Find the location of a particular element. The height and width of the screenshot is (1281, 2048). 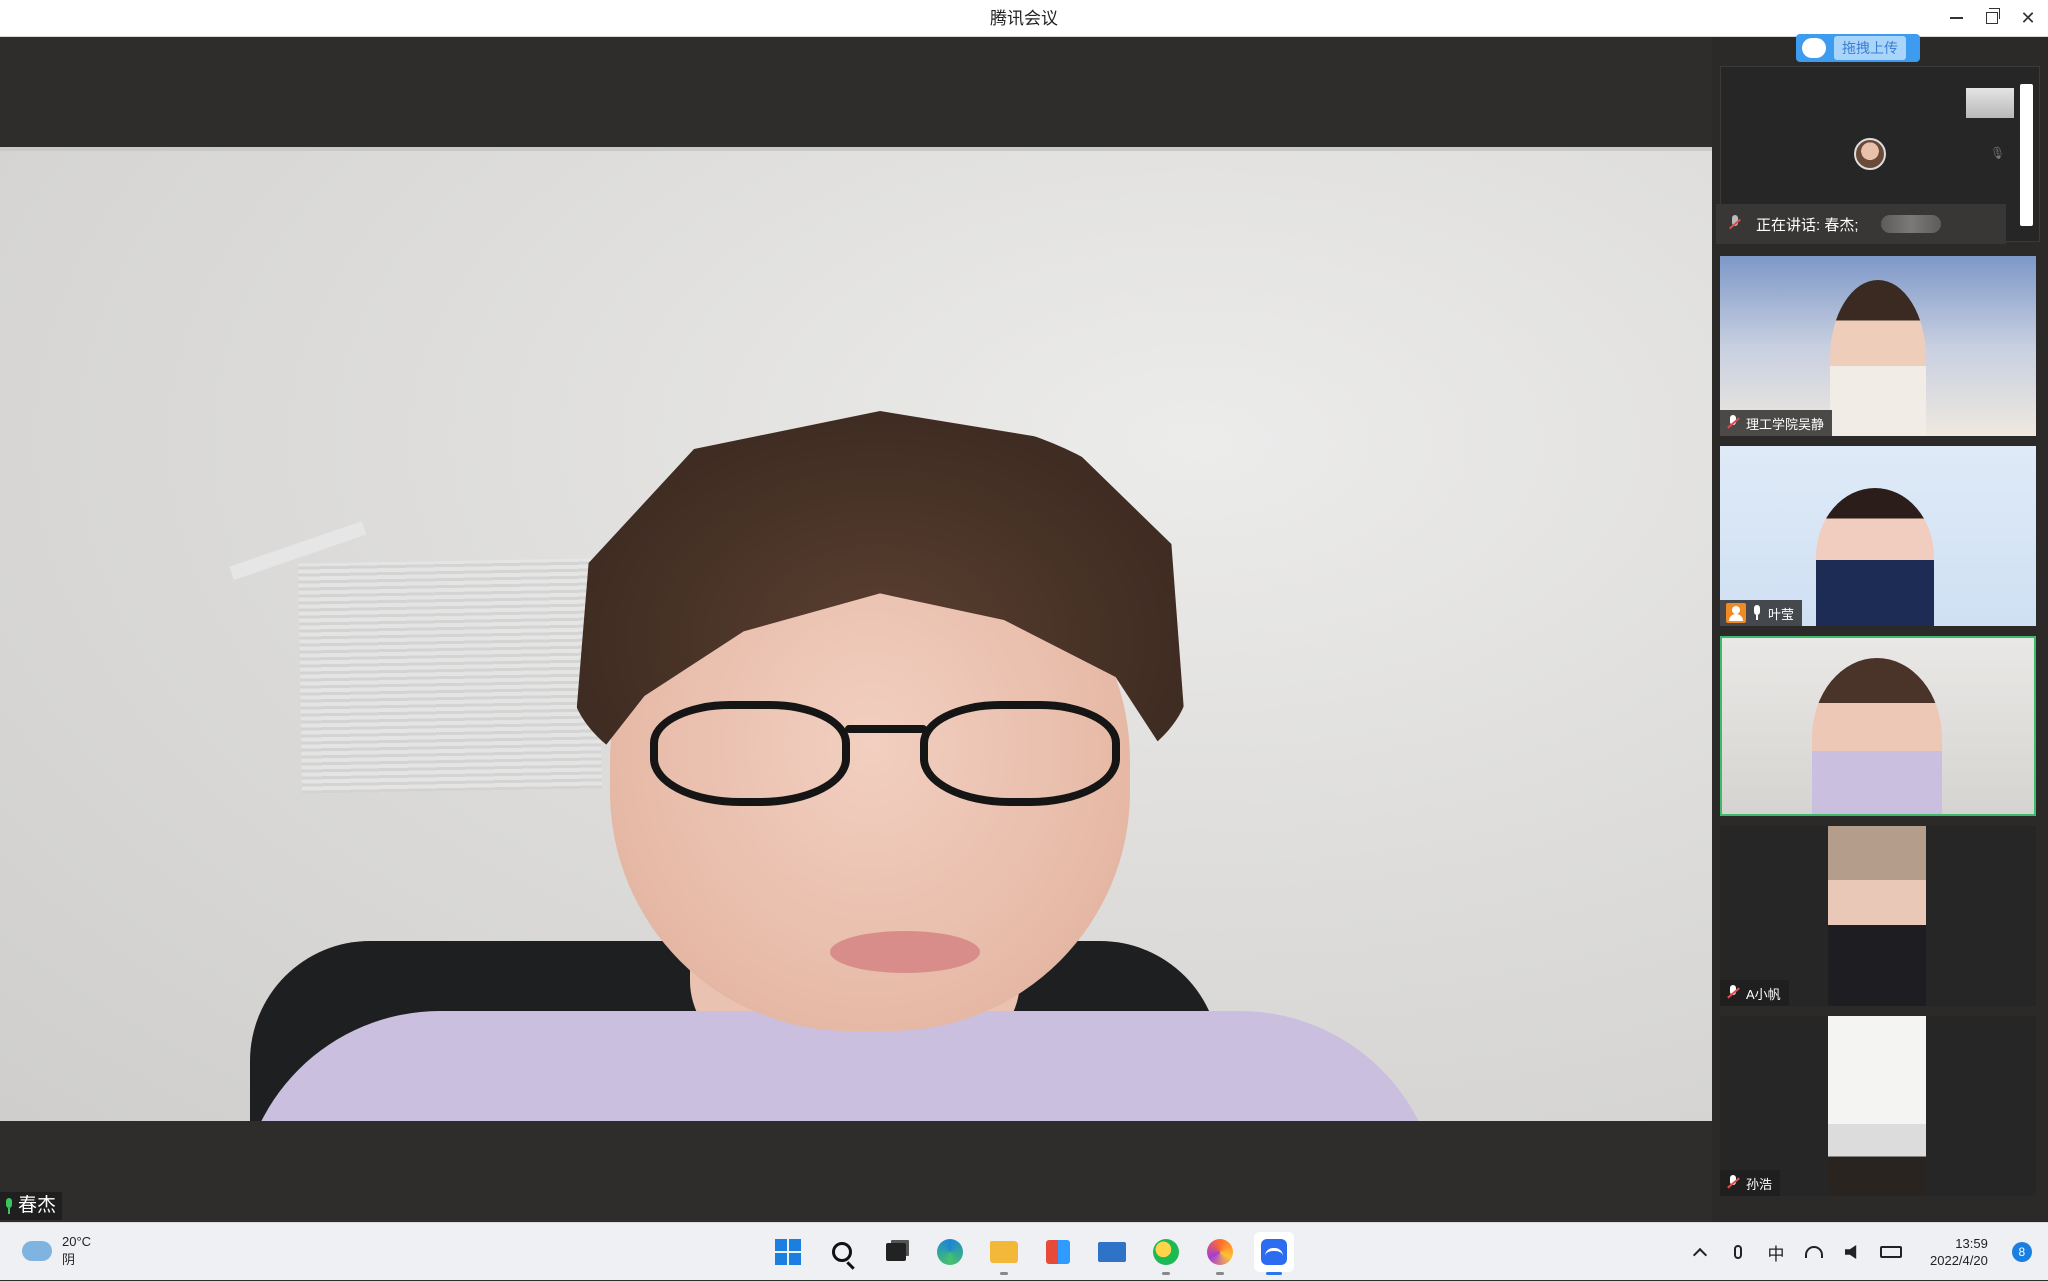

title-bar: 腾讯会议 ✕ is located at coordinates (1024, 18).